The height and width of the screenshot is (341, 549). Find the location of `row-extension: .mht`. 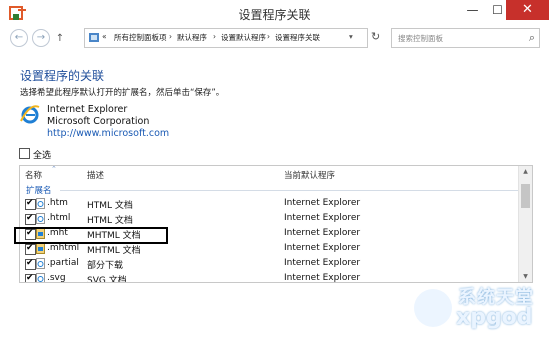

row-extension: .mht is located at coordinates (57, 233).